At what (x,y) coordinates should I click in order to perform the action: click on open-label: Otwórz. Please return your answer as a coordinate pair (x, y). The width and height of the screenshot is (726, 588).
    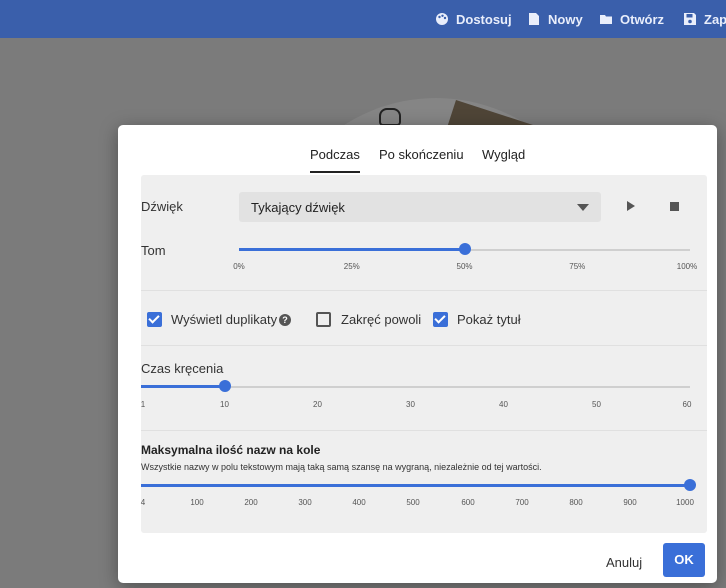
    Looking at the image, I should click on (642, 19).